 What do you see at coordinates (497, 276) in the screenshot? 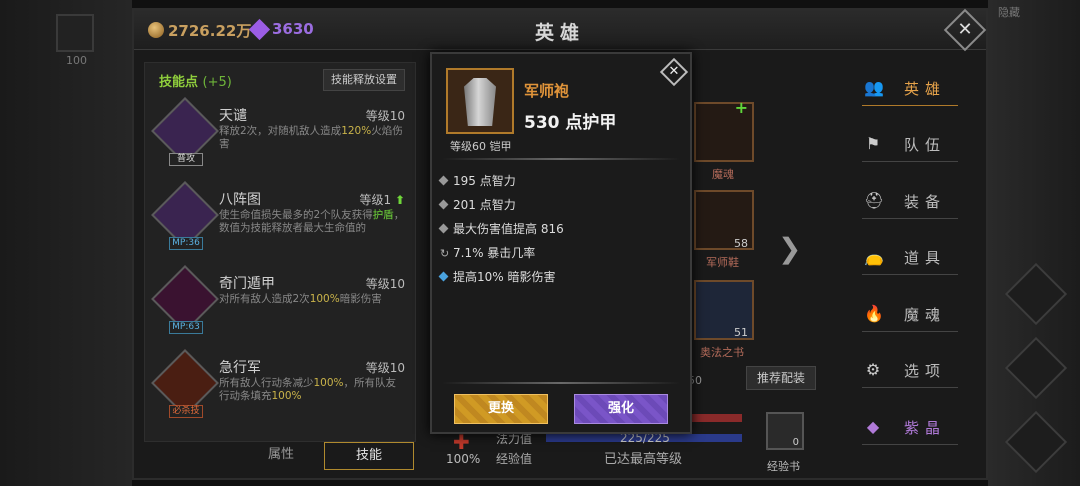
I see `stat-line: 提高10% 暗影伤害` at bounding box center [497, 276].